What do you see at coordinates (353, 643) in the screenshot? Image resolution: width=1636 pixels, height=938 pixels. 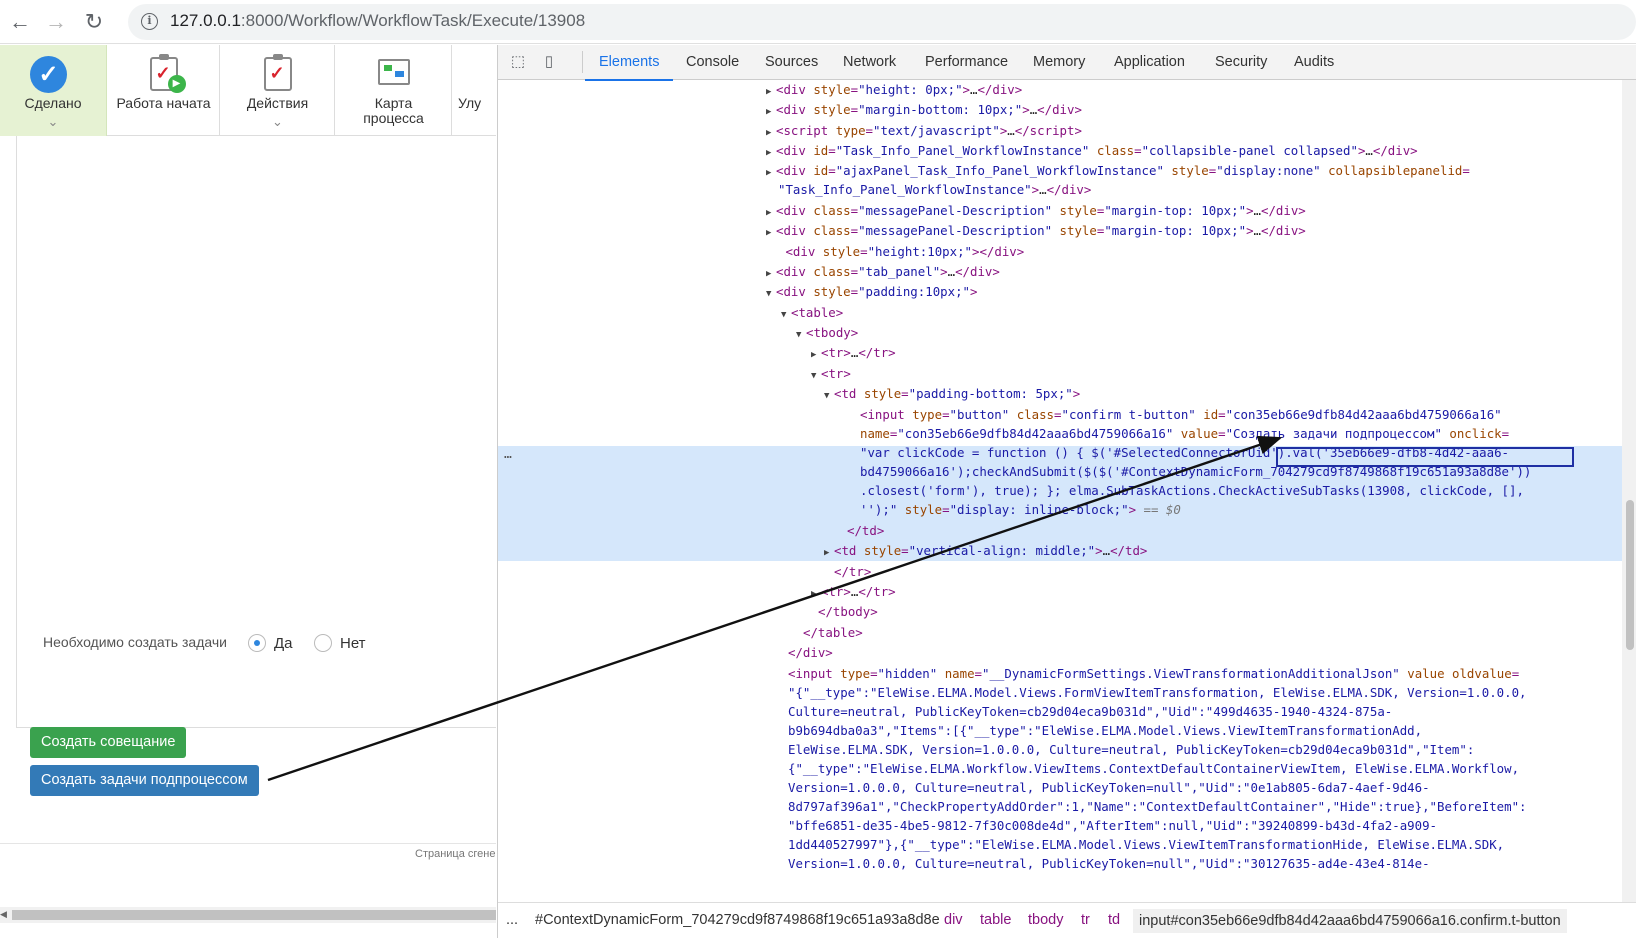 I see `radio-no-label: Нет` at bounding box center [353, 643].